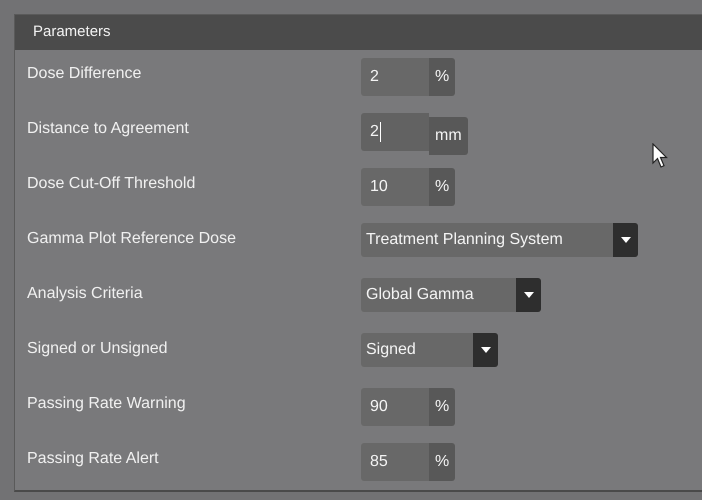 The height and width of the screenshot is (500, 702). What do you see at coordinates (395, 407) in the screenshot?
I see `number-input: 90` at bounding box center [395, 407].